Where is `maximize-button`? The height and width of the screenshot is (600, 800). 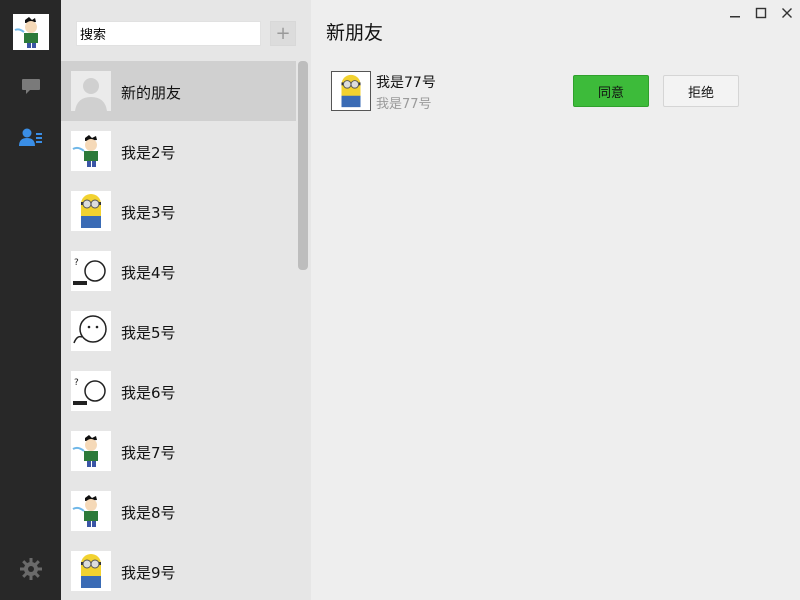
maximize-button is located at coordinates (761, 13).